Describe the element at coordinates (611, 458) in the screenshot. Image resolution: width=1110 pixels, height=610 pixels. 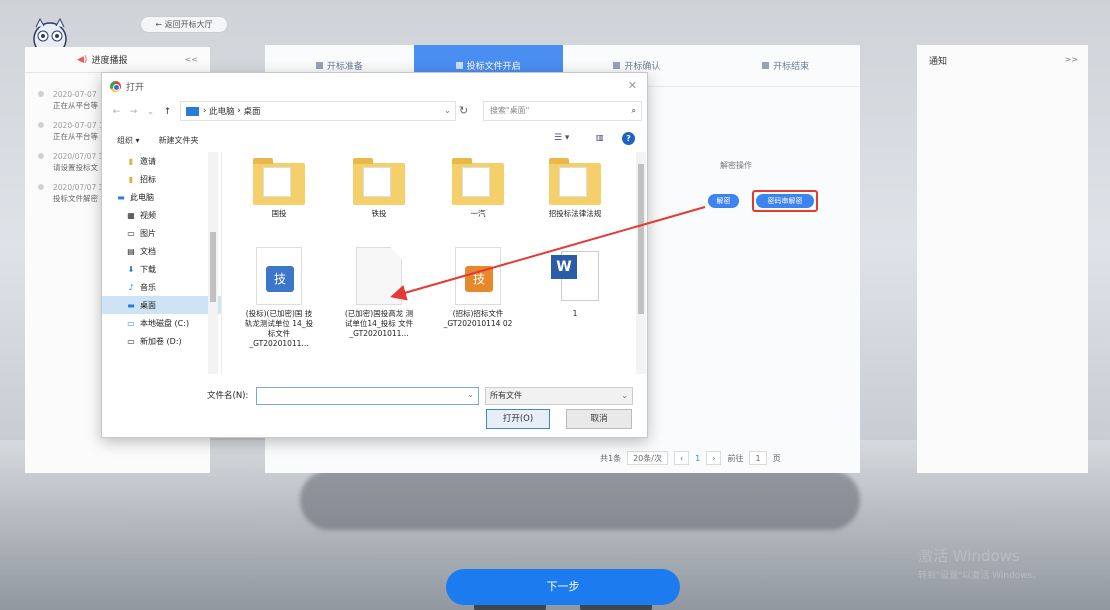
I see `pager-total: 共1条` at that location.